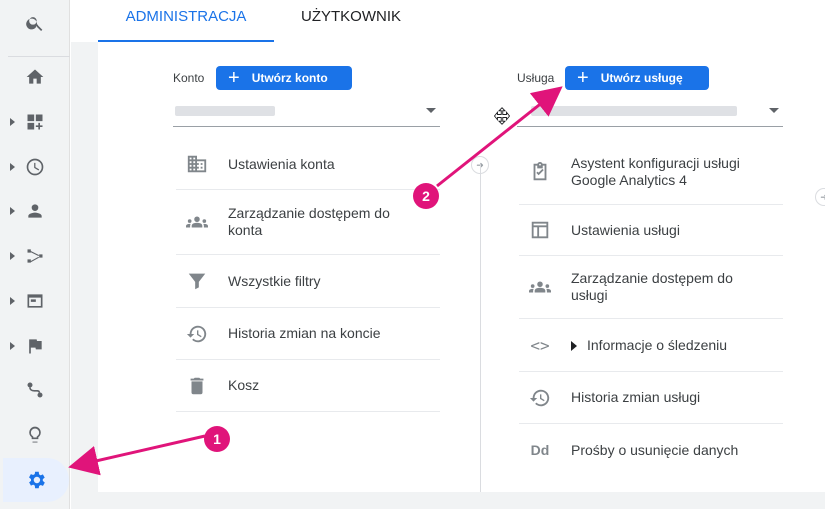 This screenshot has width=825, height=509. I want to click on menu-item-label: Historia zmian na koncie, so click(304, 333).